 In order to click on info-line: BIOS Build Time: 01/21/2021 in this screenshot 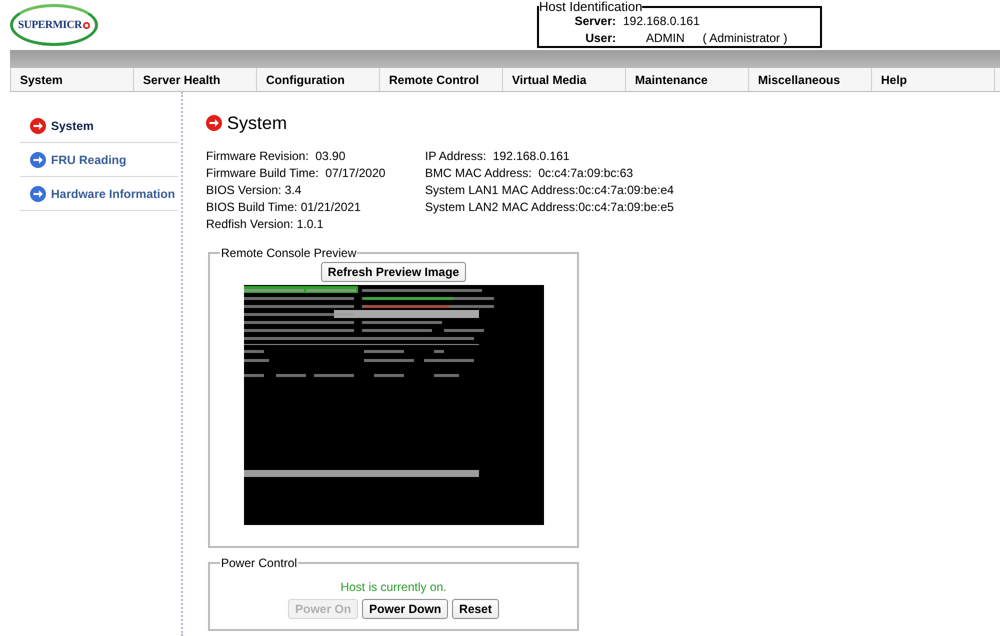, I will do `click(284, 207)`.